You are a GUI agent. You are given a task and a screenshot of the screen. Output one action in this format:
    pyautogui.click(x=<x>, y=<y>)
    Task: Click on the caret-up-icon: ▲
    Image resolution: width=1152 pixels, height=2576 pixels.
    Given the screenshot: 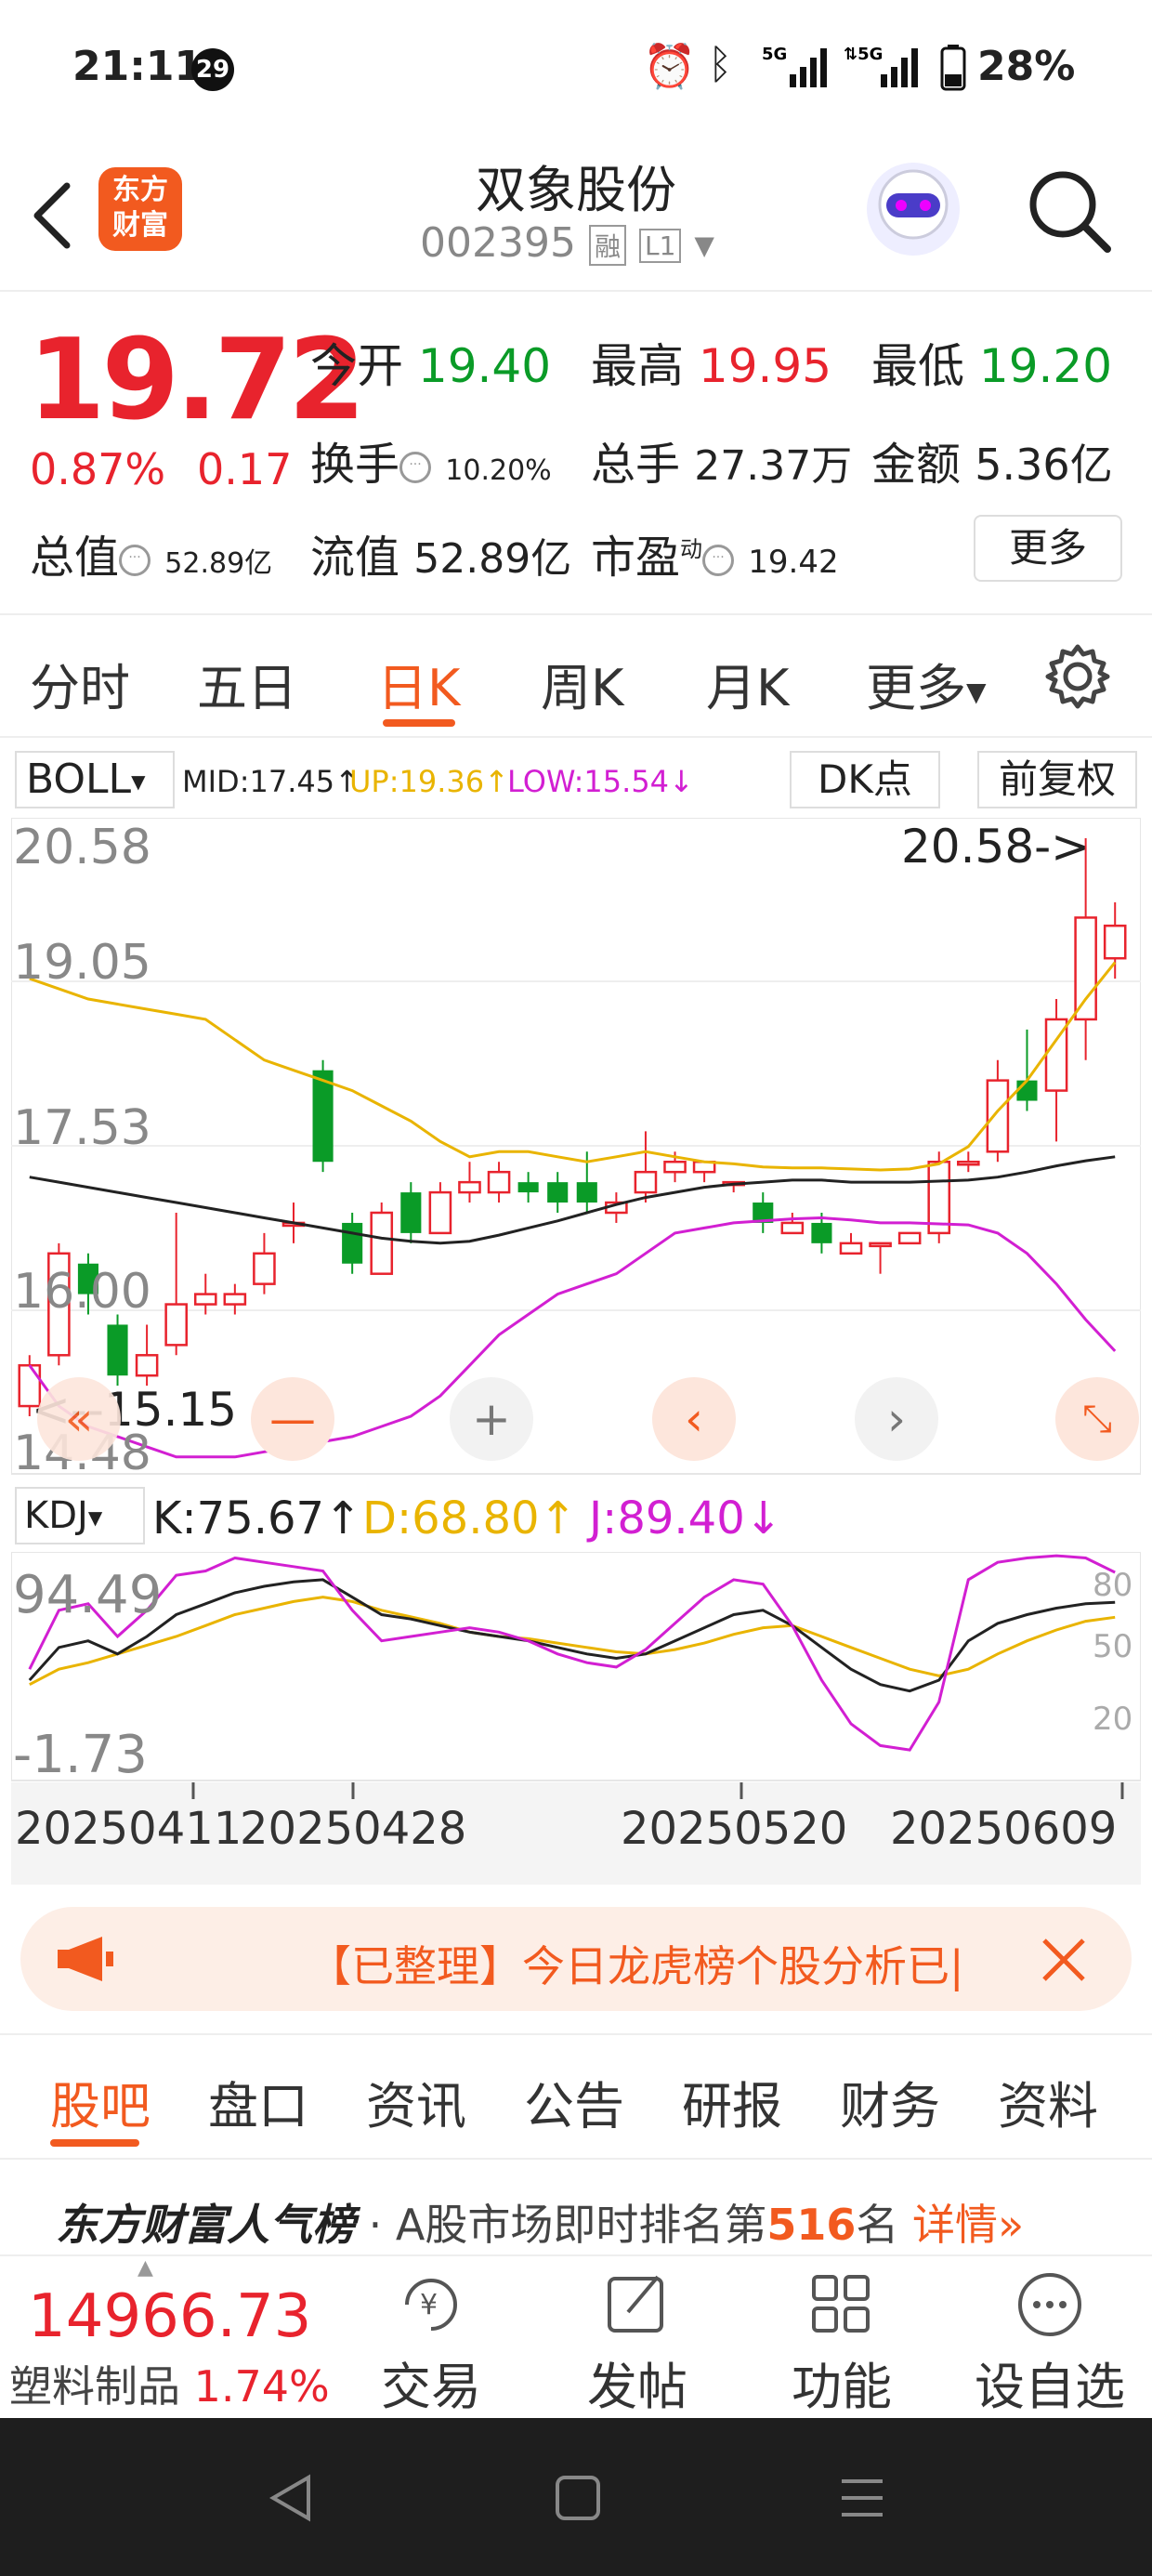 What is the action you would take?
    pyautogui.click(x=145, y=2268)
    